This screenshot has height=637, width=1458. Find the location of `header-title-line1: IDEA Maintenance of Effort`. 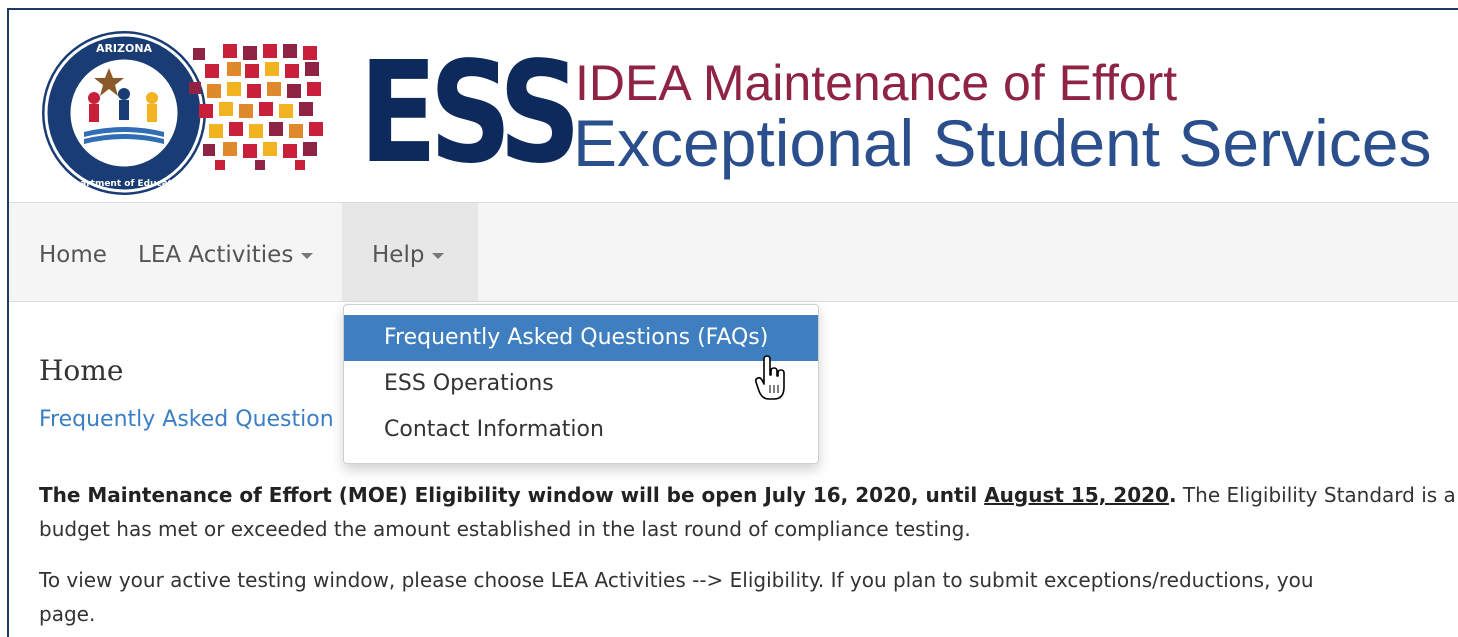

header-title-line1: IDEA Maintenance of Effort is located at coordinates (876, 83).